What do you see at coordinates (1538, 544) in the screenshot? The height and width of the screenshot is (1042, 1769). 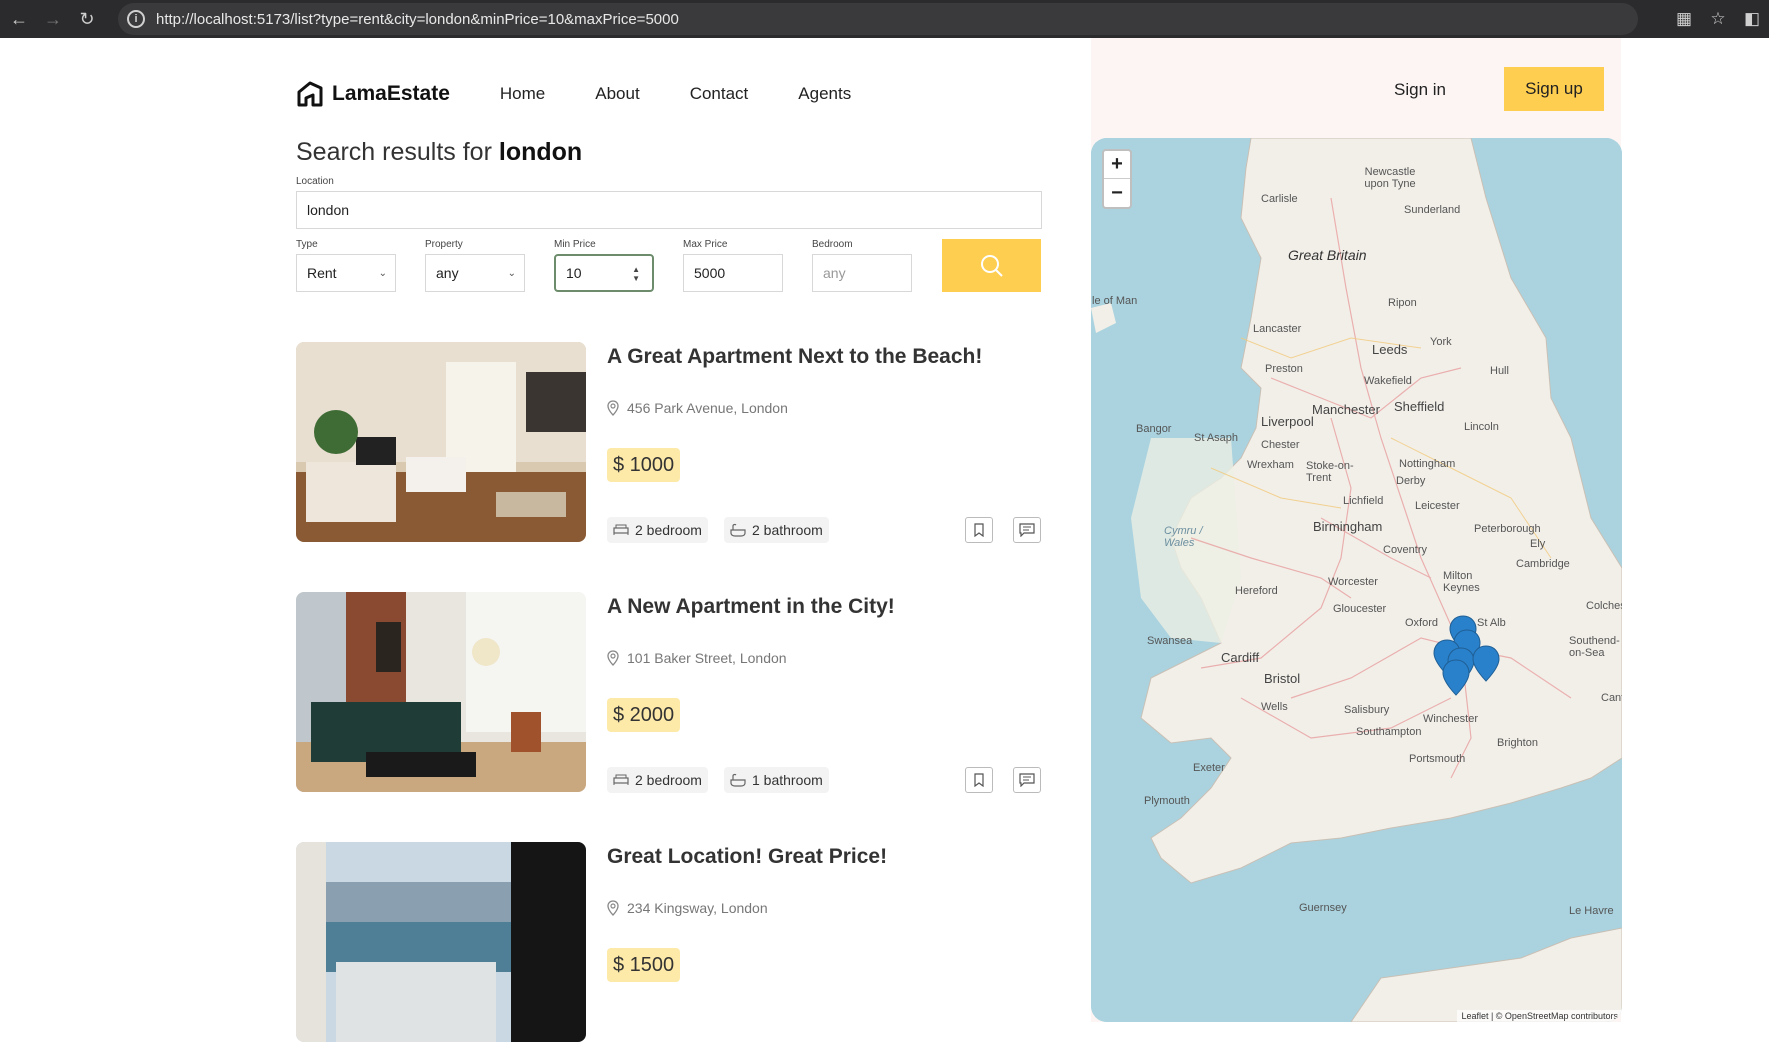 I see `map-label: Ely` at bounding box center [1538, 544].